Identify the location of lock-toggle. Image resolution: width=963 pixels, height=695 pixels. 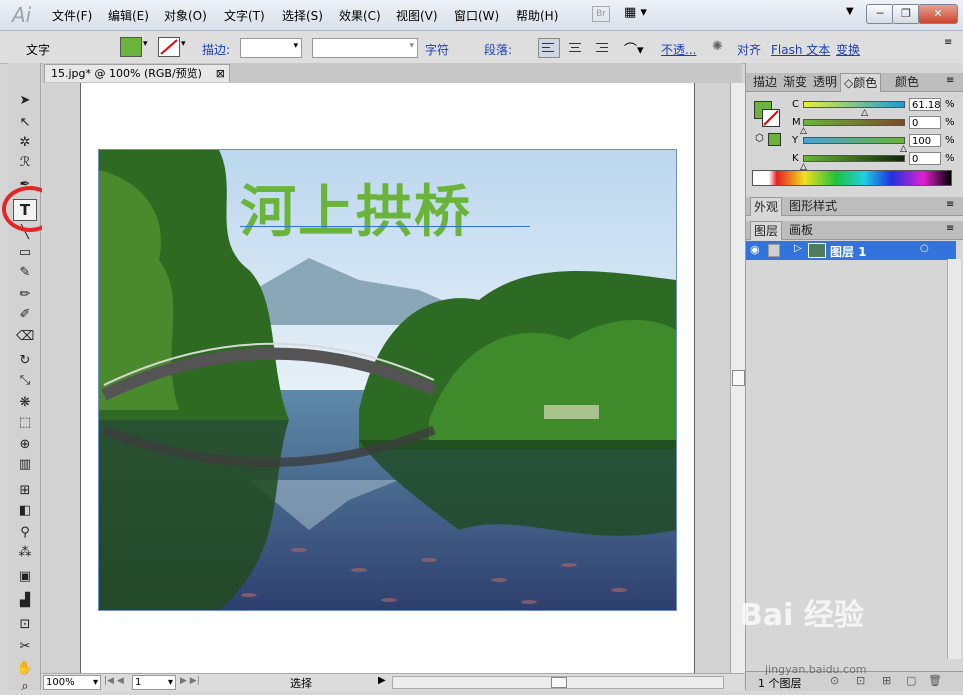
(774, 250).